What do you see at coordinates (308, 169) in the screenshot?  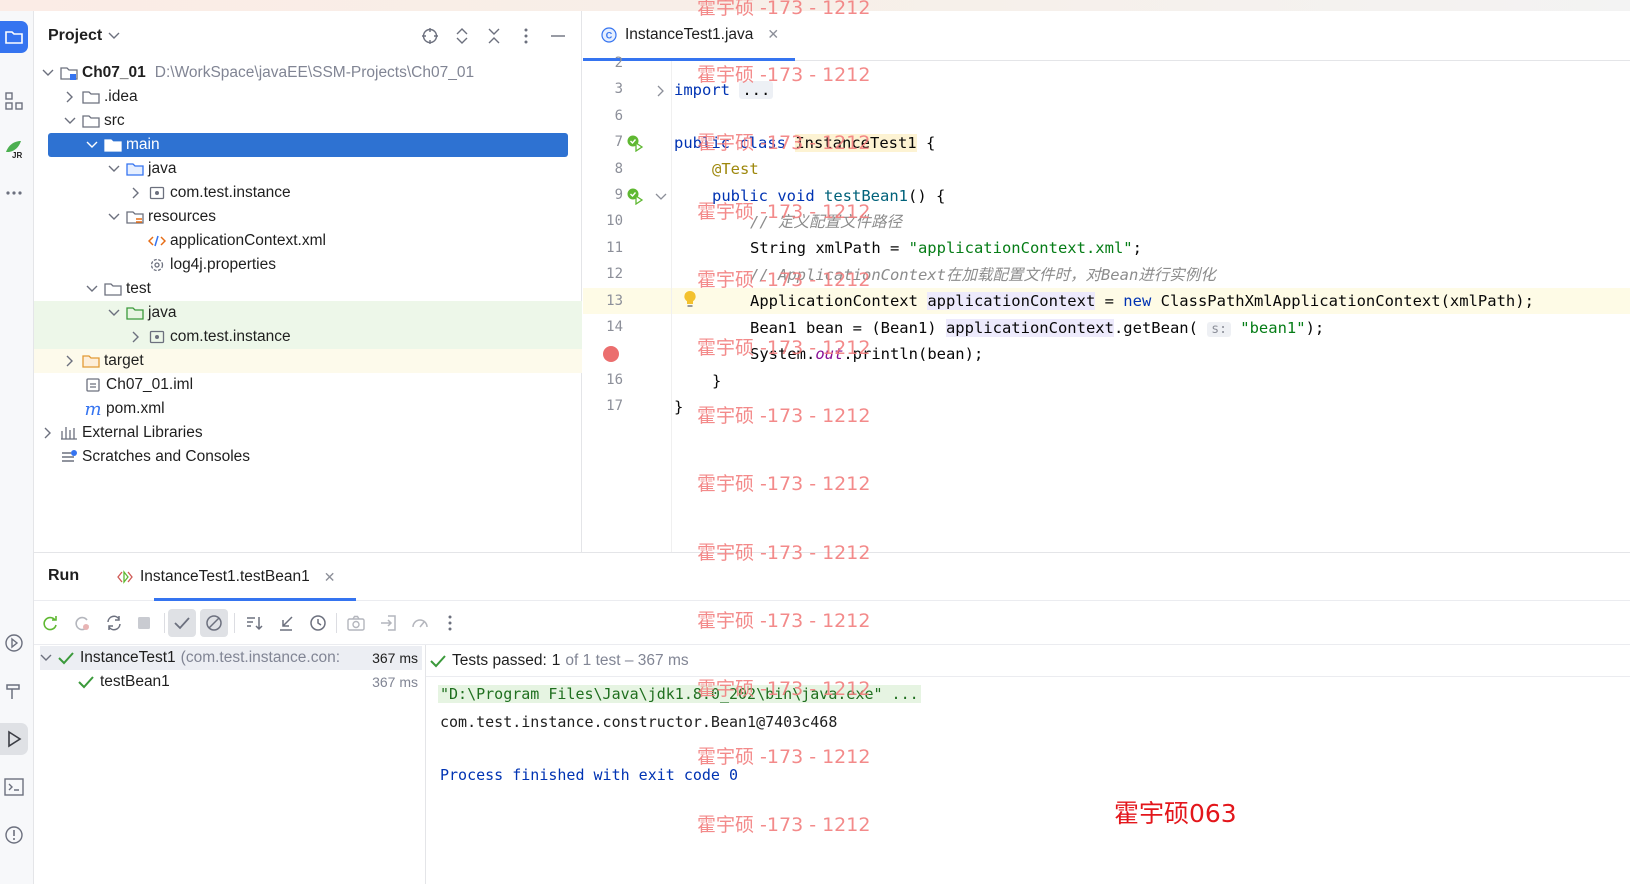 I see `tree-item-main-java: java` at bounding box center [308, 169].